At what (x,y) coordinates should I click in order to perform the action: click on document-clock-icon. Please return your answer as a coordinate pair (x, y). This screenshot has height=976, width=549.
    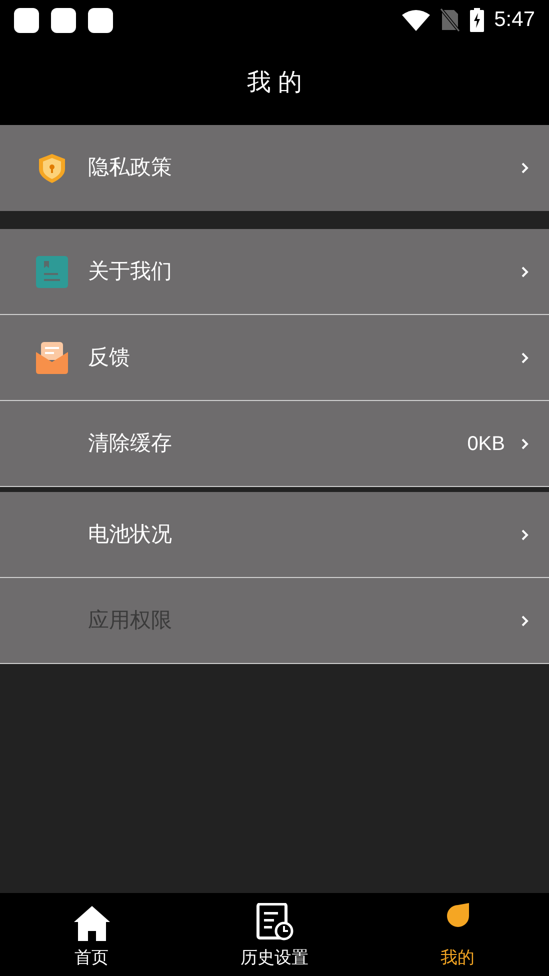
    Looking at the image, I should click on (275, 922).